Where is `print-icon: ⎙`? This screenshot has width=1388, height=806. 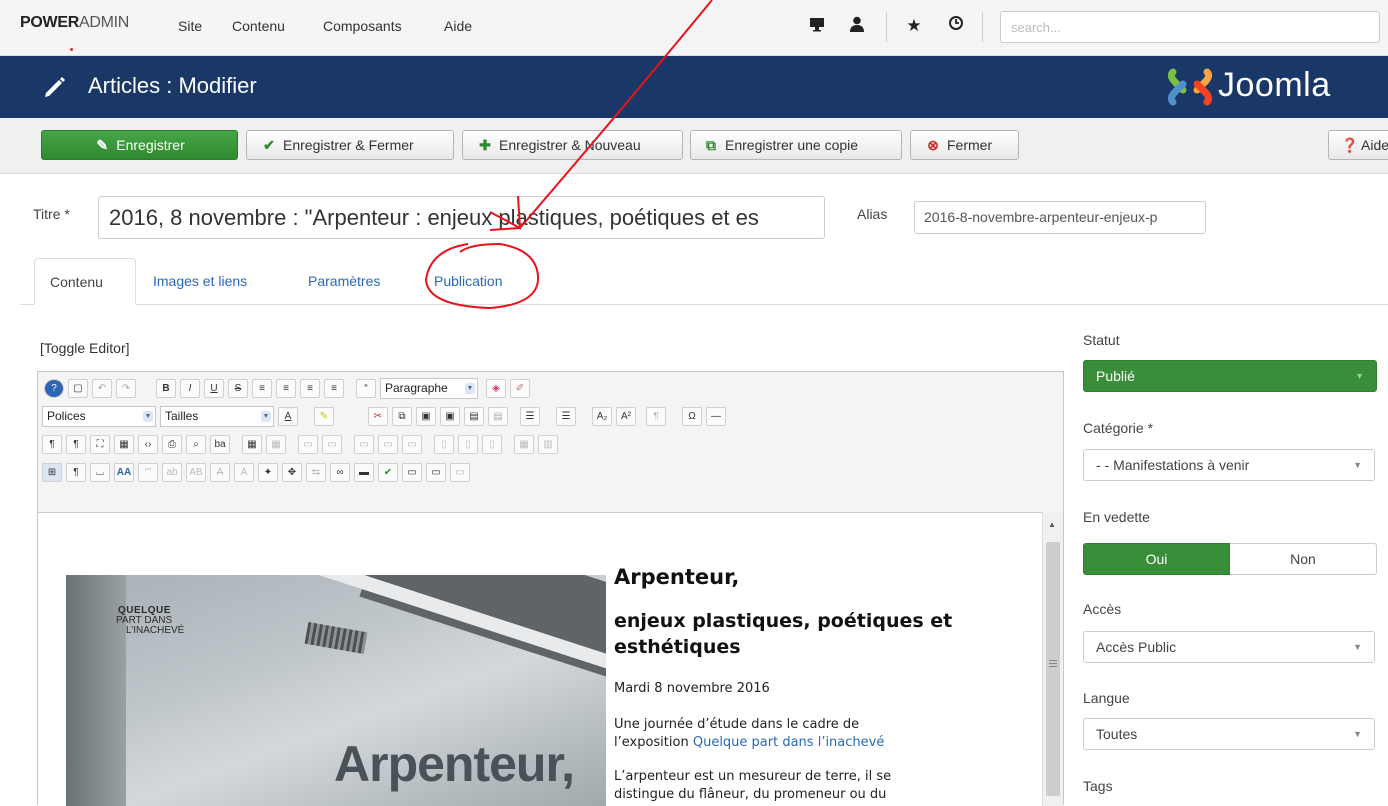
print-icon: ⎙ is located at coordinates (172, 444).